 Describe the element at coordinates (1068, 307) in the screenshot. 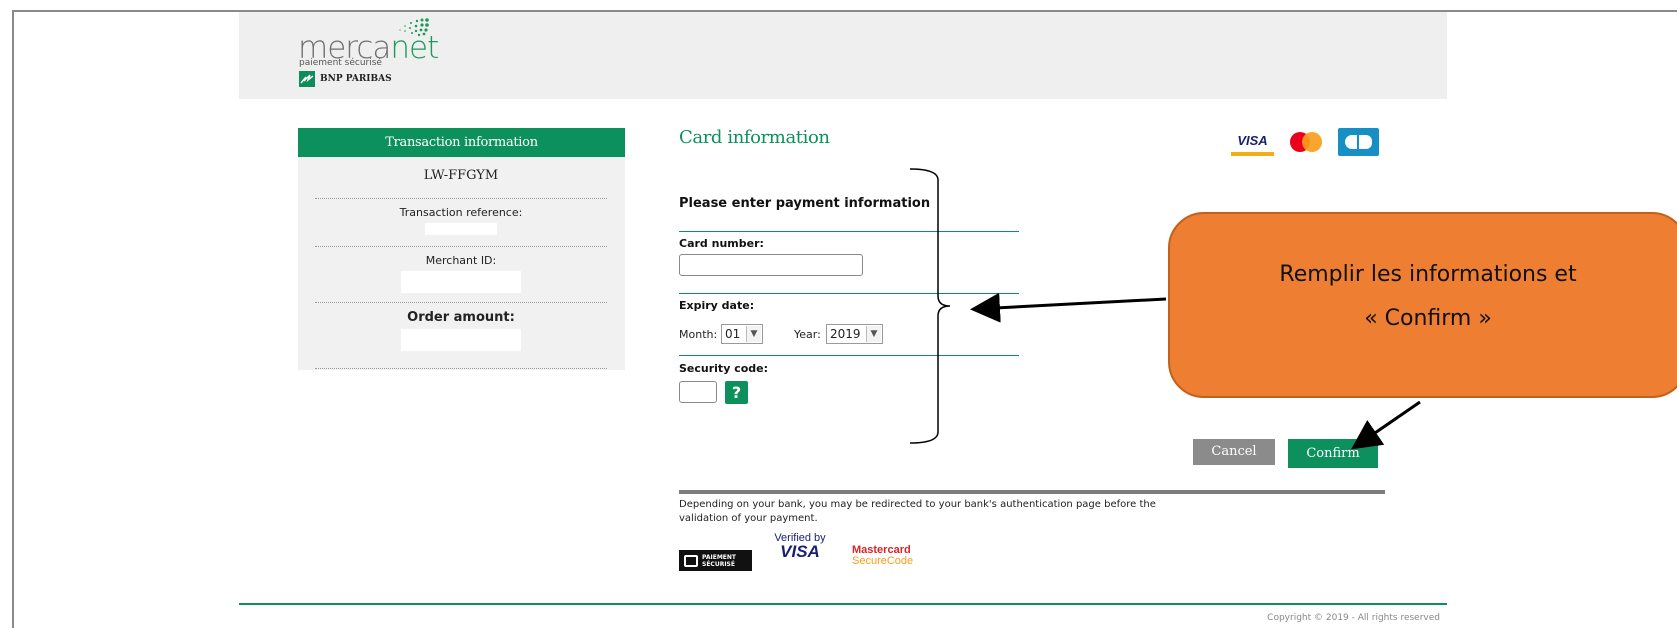

I see `arrow-to-form` at that location.